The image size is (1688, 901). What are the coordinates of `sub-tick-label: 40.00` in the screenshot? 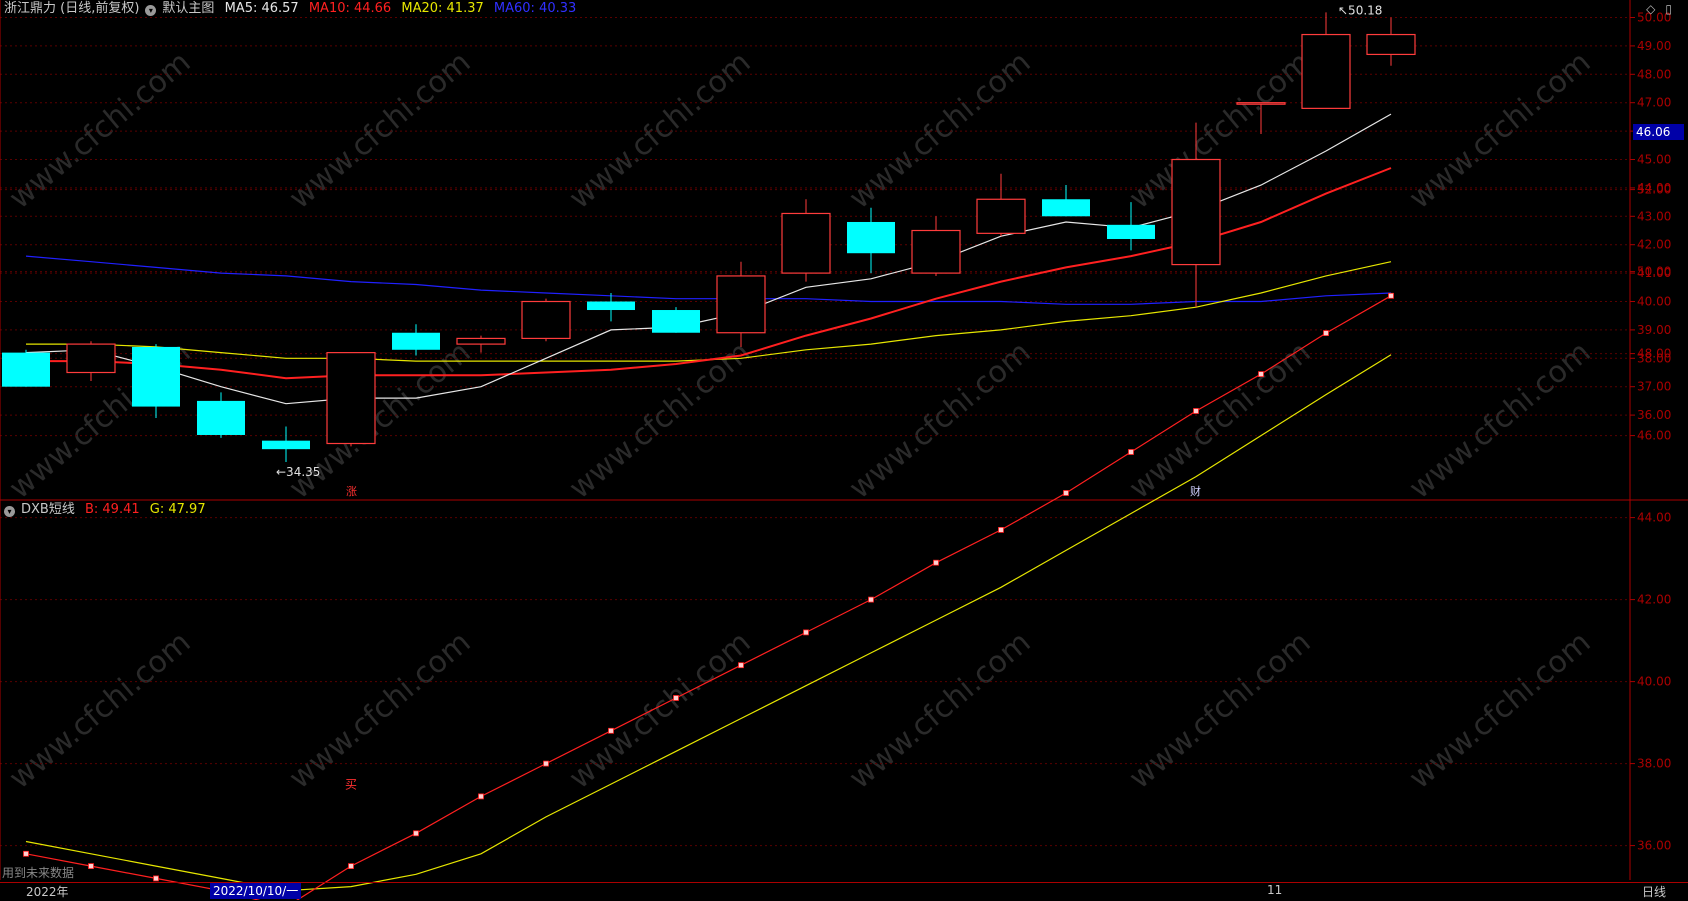 It's located at (1654, 682).